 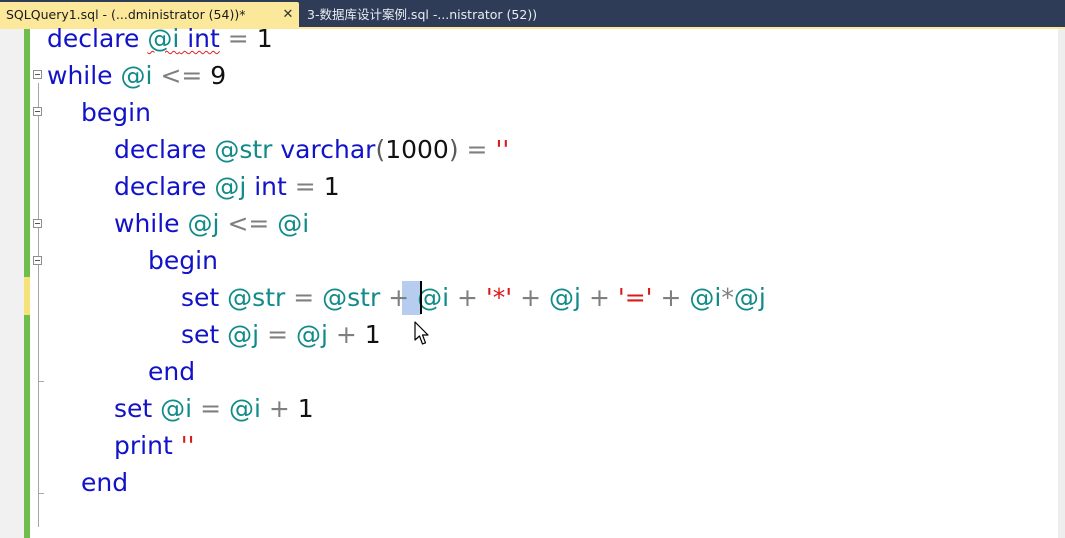 What do you see at coordinates (137, 75) in the screenshot?
I see `code-line: while @i <= 9` at bounding box center [137, 75].